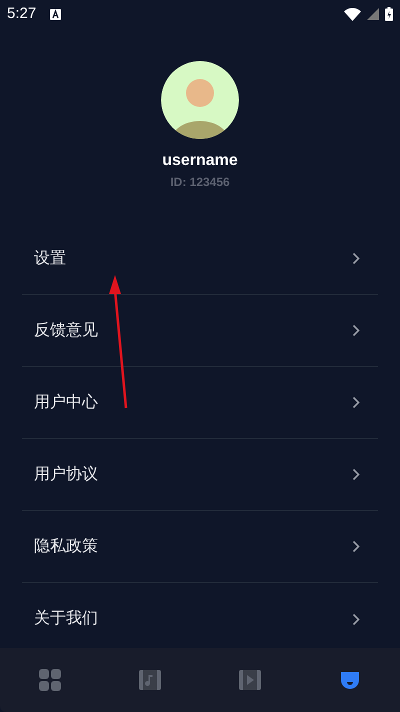  I want to click on menu-item: 隐私政策, so click(200, 547).